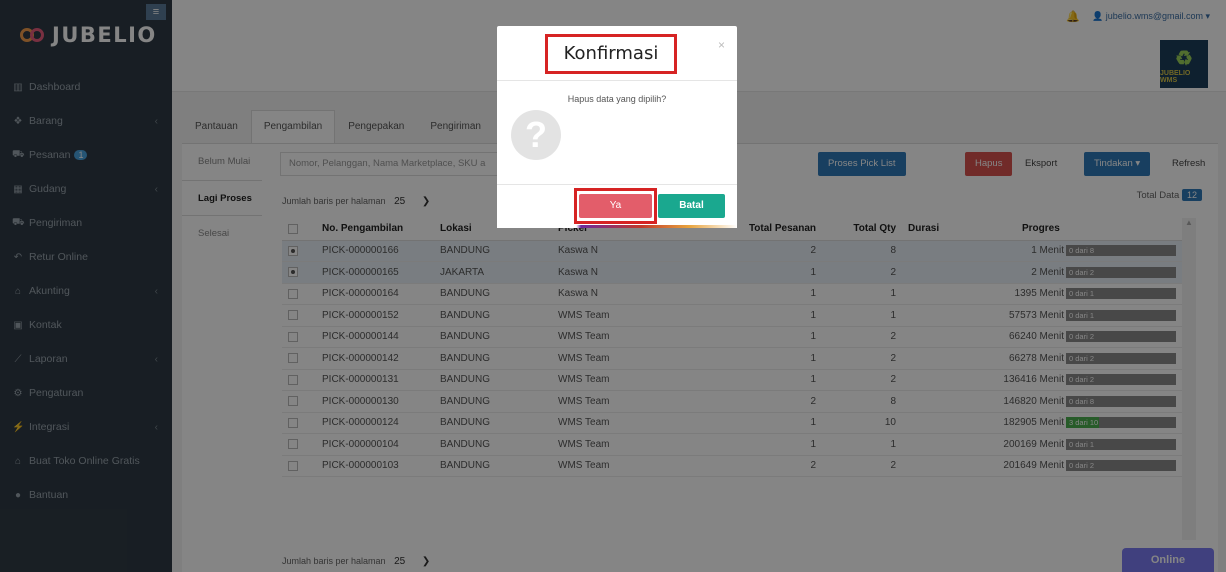  What do you see at coordinates (617, 184) in the screenshot?
I see `dialog-footer-divider` at bounding box center [617, 184].